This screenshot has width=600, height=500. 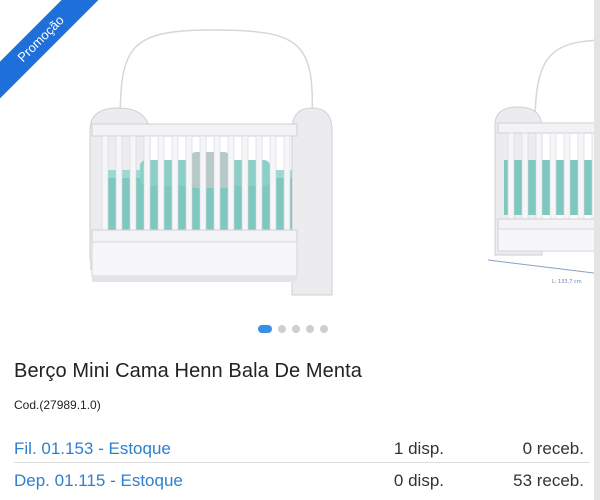 What do you see at coordinates (188, 371) in the screenshot?
I see `product-title: Berço Mini Cama Henn Bala De Menta` at bounding box center [188, 371].